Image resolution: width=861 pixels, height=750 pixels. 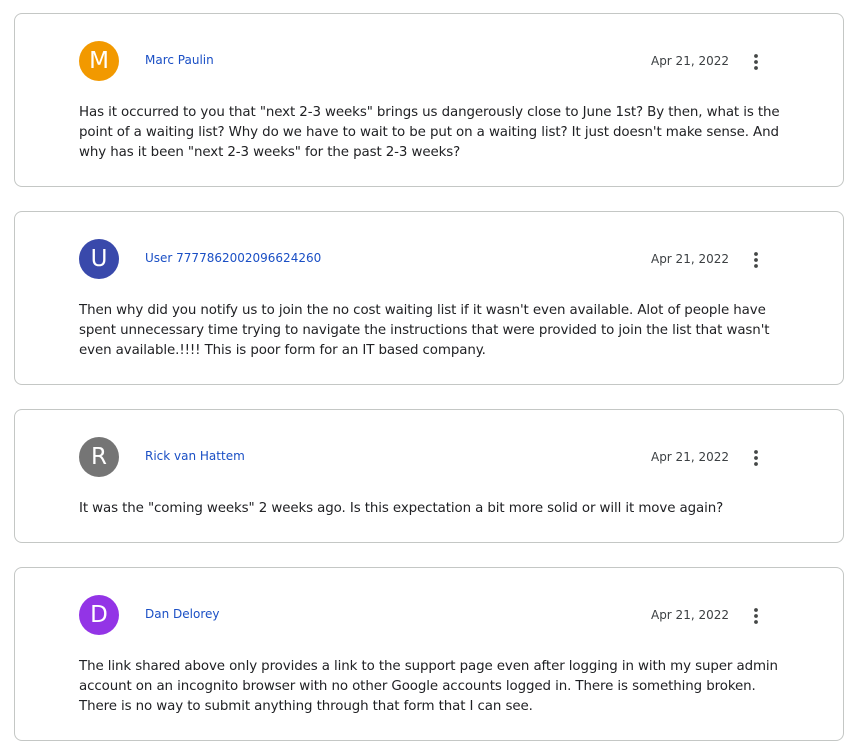 I want to click on avatar: M, so click(x=99, y=61).